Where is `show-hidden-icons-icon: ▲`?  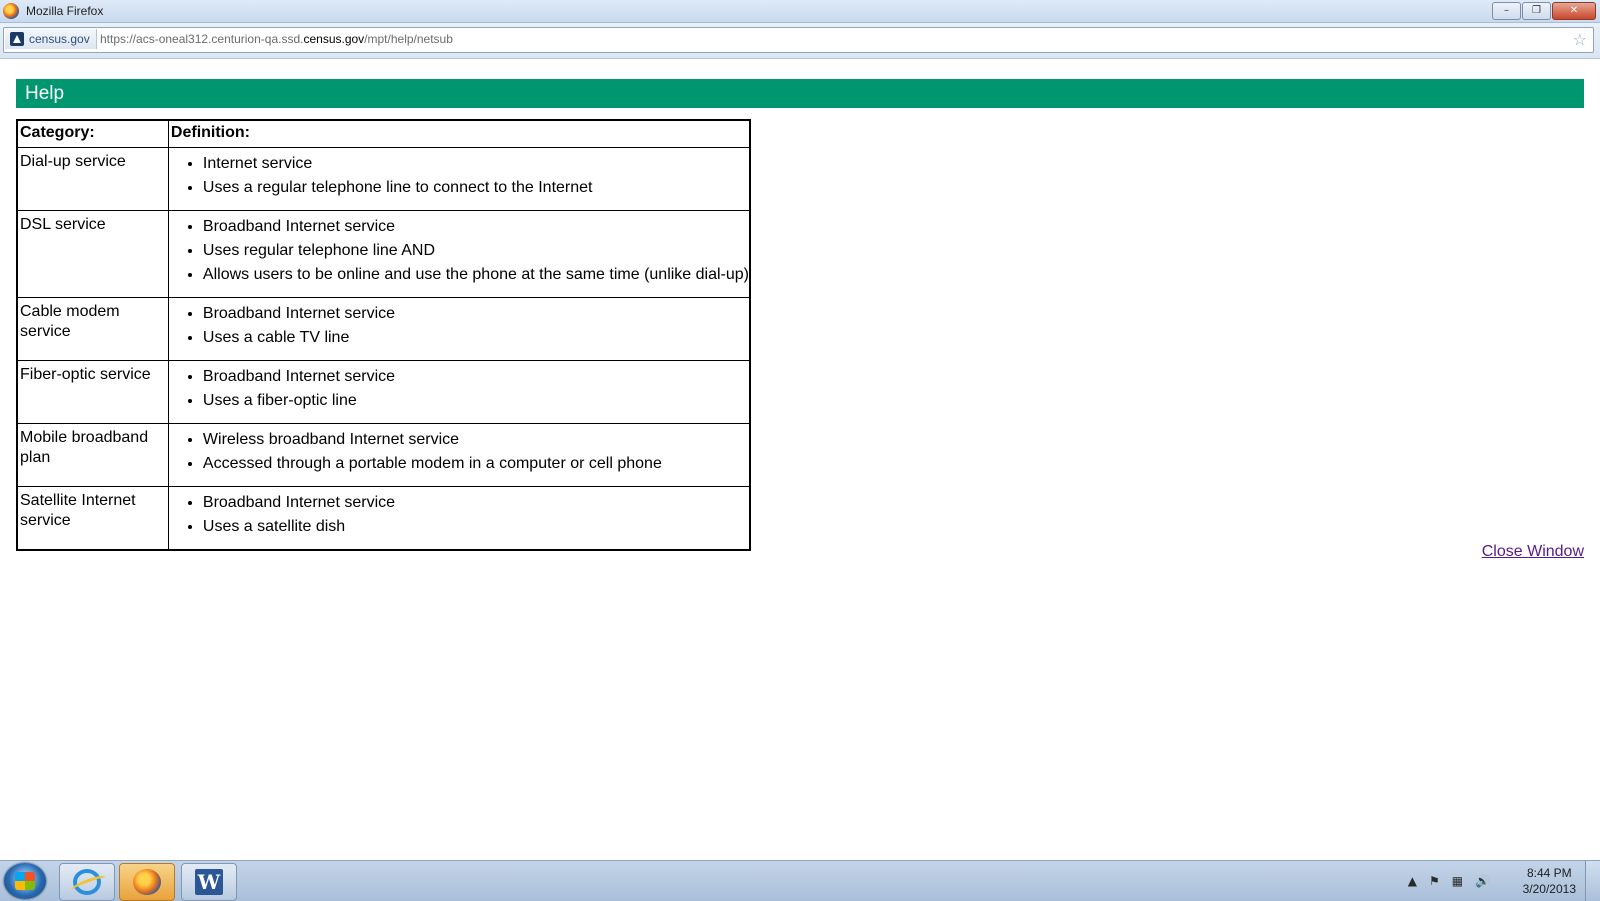
show-hidden-icons-icon: ▲ is located at coordinates (1412, 881).